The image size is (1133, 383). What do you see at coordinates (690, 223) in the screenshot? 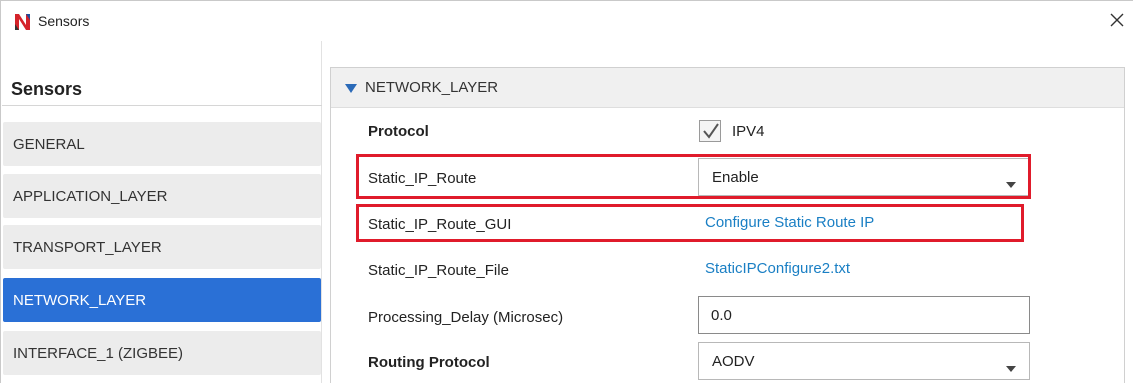
I see `highlight-static-ip-route-gui` at bounding box center [690, 223].